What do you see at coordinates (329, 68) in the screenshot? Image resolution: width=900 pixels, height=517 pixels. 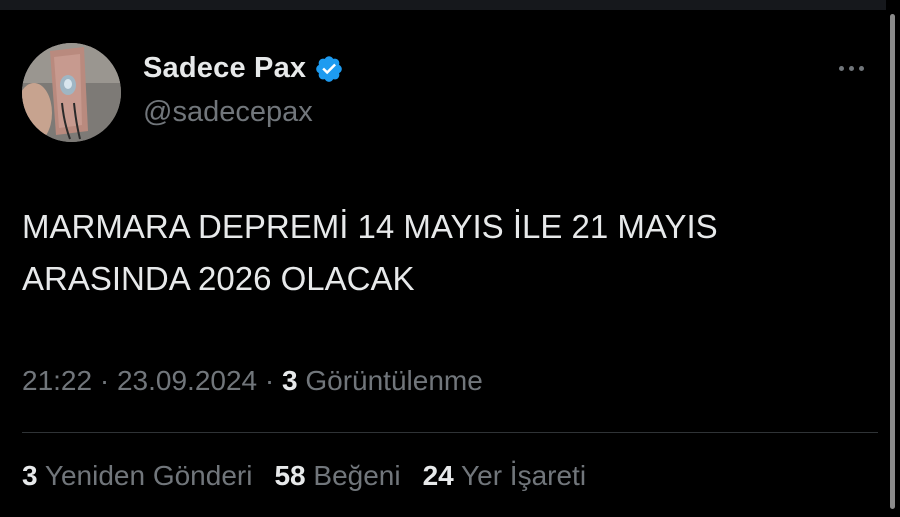 I see `verified-badge-icon` at bounding box center [329, 68].